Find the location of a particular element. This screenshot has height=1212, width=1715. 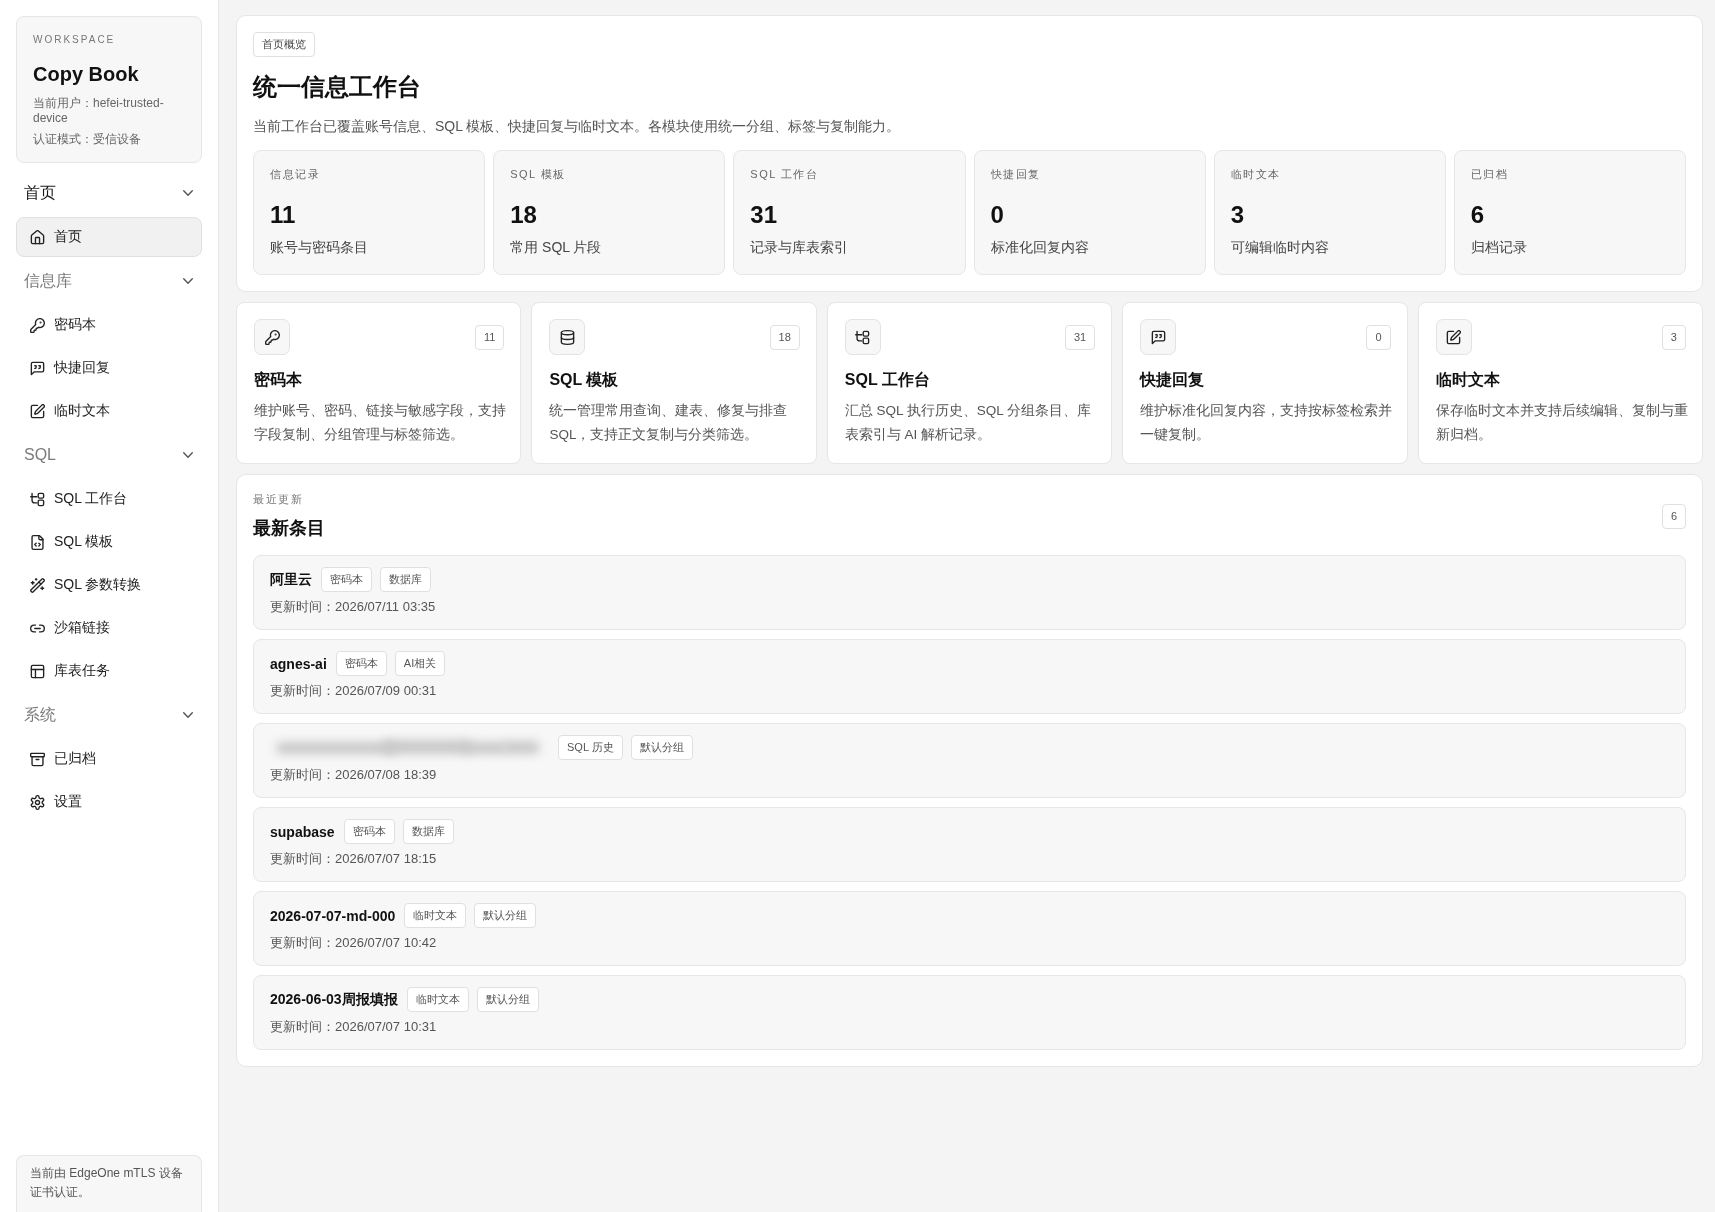

stat-label: SQL 工作台 is located at coordinates (785, 174).